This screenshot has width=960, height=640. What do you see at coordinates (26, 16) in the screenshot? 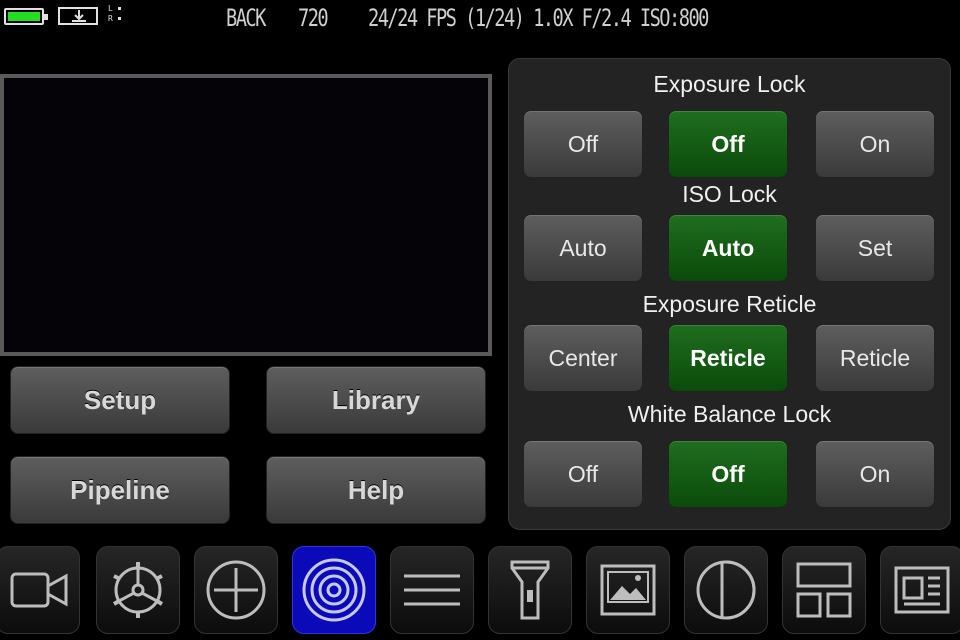
I see `battery-icon` at bounding box center [26, 16].